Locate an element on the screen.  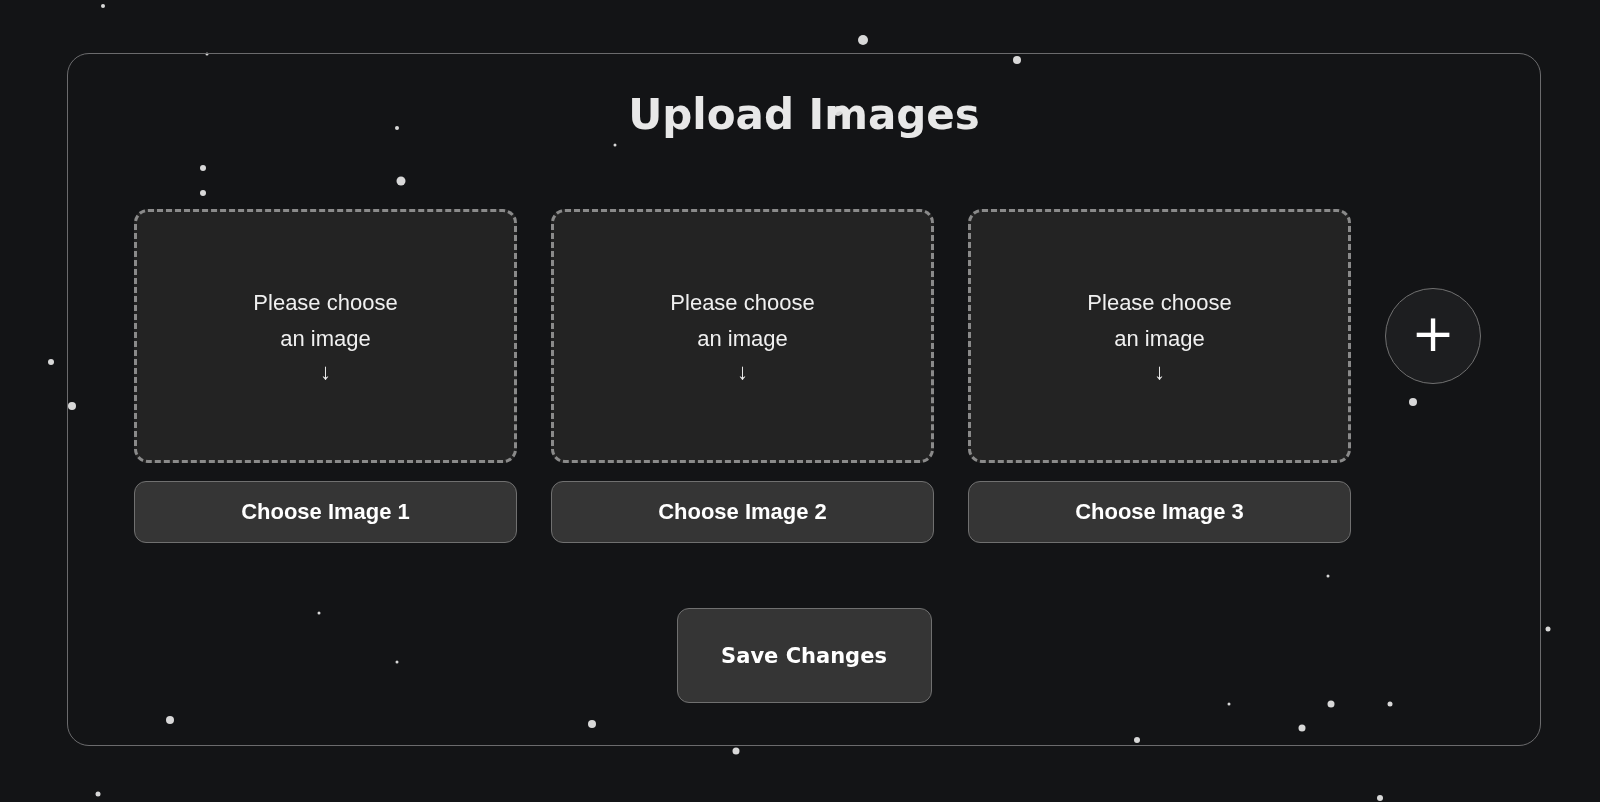
add-image-button: + is located at coordinates (1433, 336).